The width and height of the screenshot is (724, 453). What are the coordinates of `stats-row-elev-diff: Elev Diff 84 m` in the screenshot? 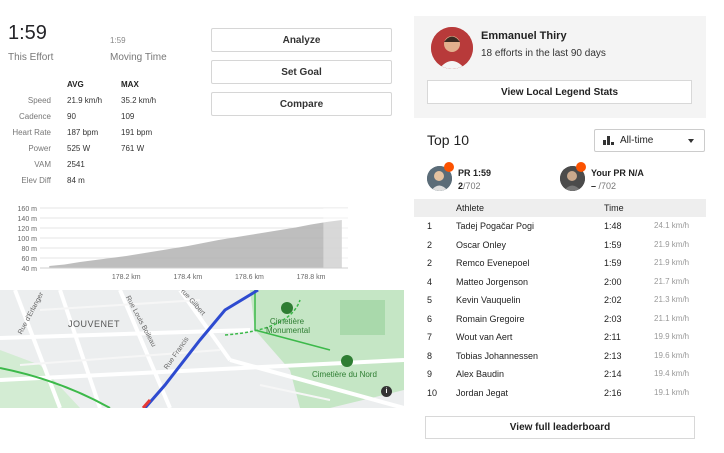 It's located at (86, 180).